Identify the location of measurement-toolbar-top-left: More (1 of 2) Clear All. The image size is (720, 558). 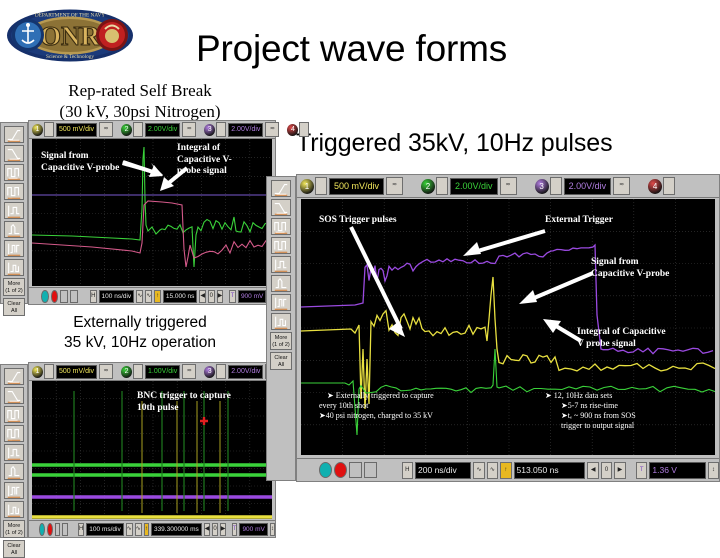
(14, 219).